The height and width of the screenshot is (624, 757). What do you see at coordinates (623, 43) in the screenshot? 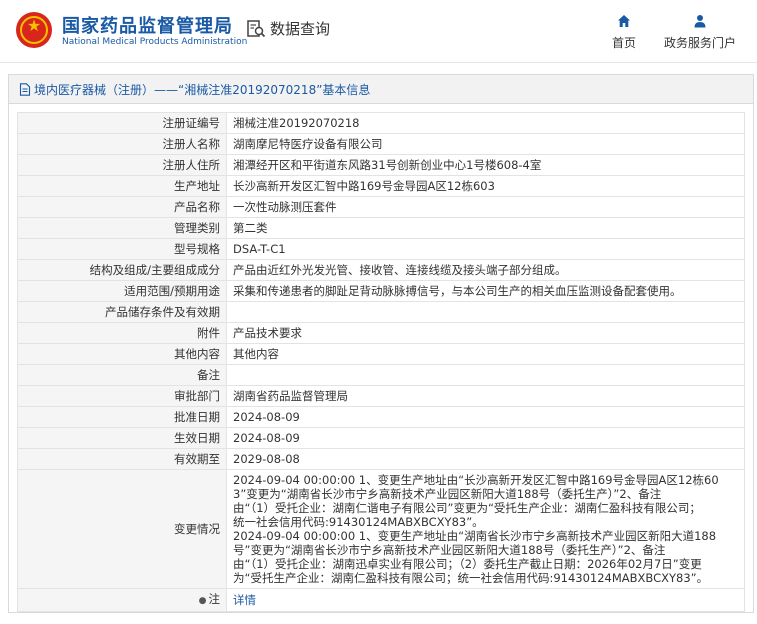
I see `nav-home-label: 首页` at bounding box center [623, 43].